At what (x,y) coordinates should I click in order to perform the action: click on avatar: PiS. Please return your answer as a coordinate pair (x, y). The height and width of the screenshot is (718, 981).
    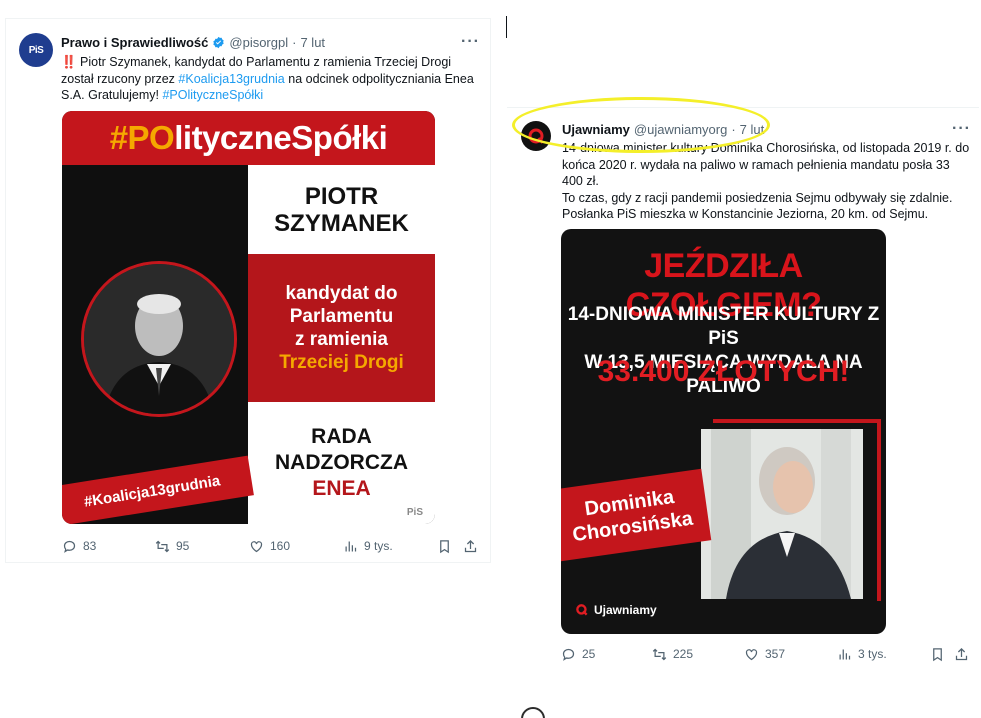
    Looking at the image, I should click on (36, 50).